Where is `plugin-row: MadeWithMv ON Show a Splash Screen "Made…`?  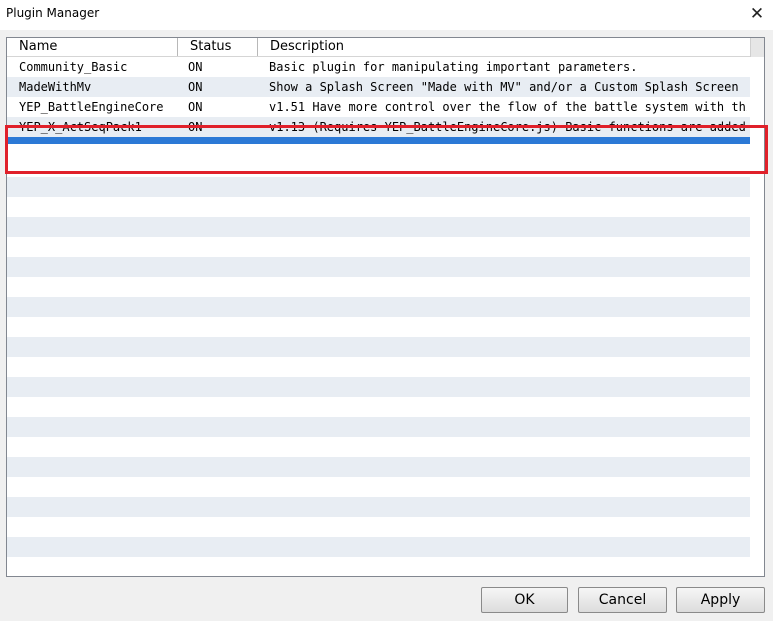
plugin-row: MadeWithMv ON Show a Splash Screen "Made… is located at coordinates (378, 87).